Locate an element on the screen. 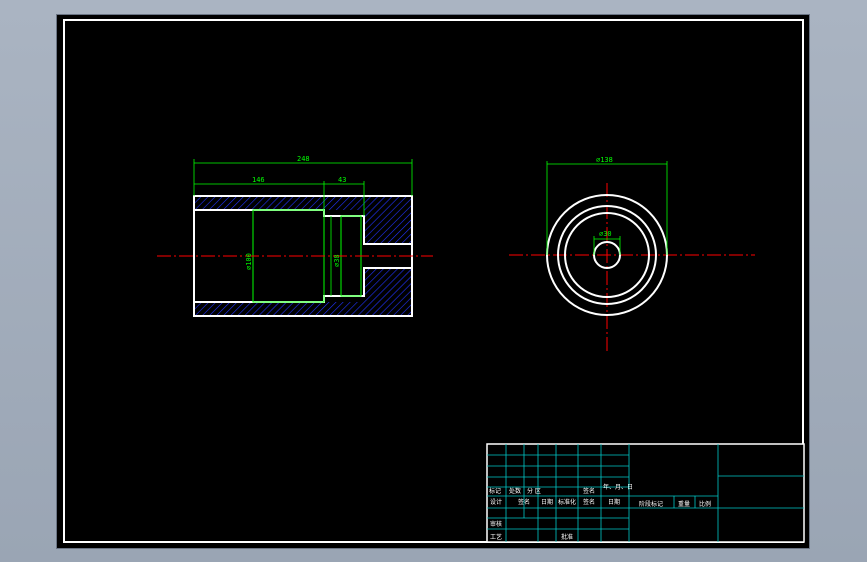 The image size is (867, 562). tb-signature: 签名 is located at coordinates (524, 502).